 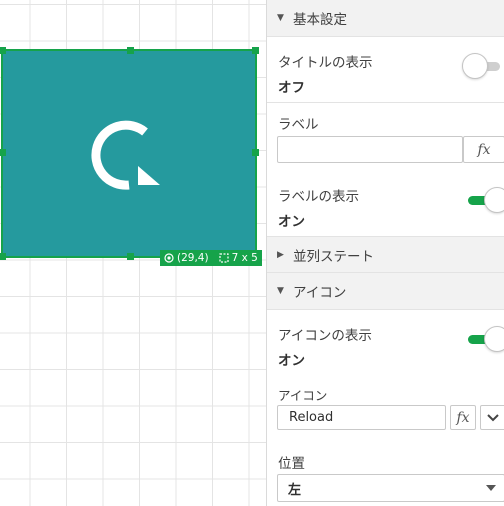 What do you see at coordinates (291, 88) in the screenshot?
I see `show-title-value: オフ` at bounding box center [291, 88].